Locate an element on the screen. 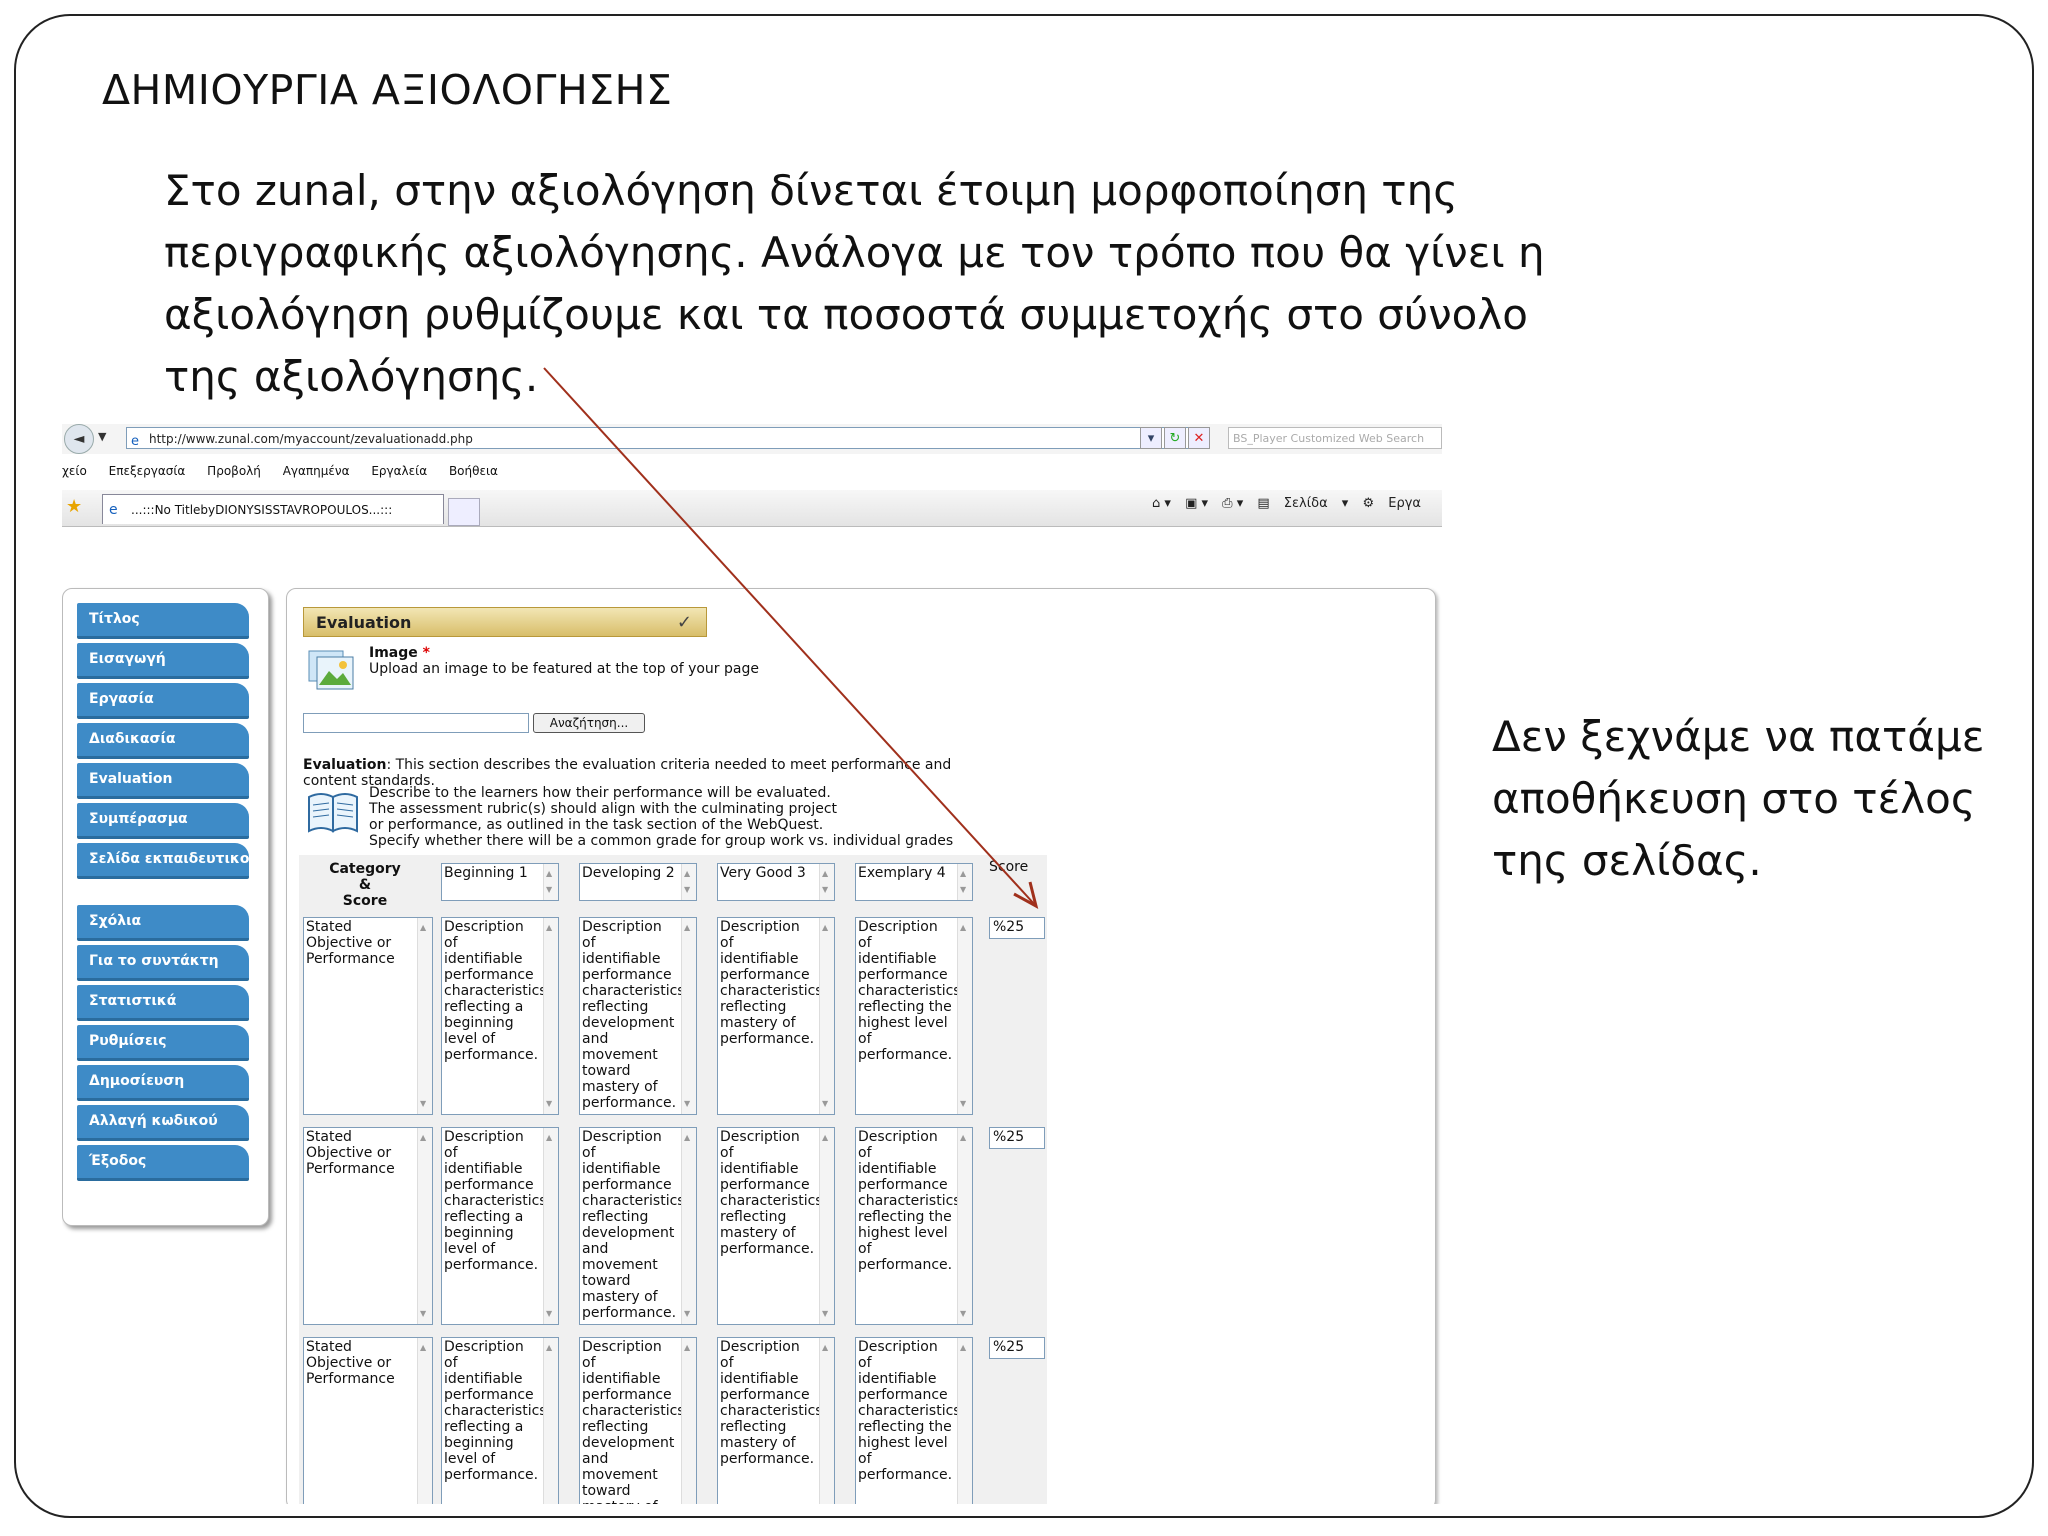 The width and height of the screenshot is (2048, 1536). evaluation-header: Evaluation ✓ is located at coordinates (505, 622).